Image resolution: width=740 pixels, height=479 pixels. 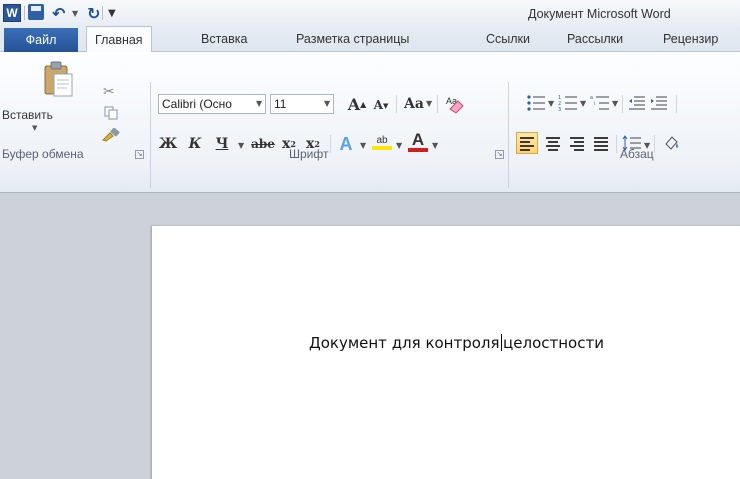 What do you see at coordinates (168, 144) in the screenshot?
I see `bold-button: Ж` at bounding box center [168, 144].